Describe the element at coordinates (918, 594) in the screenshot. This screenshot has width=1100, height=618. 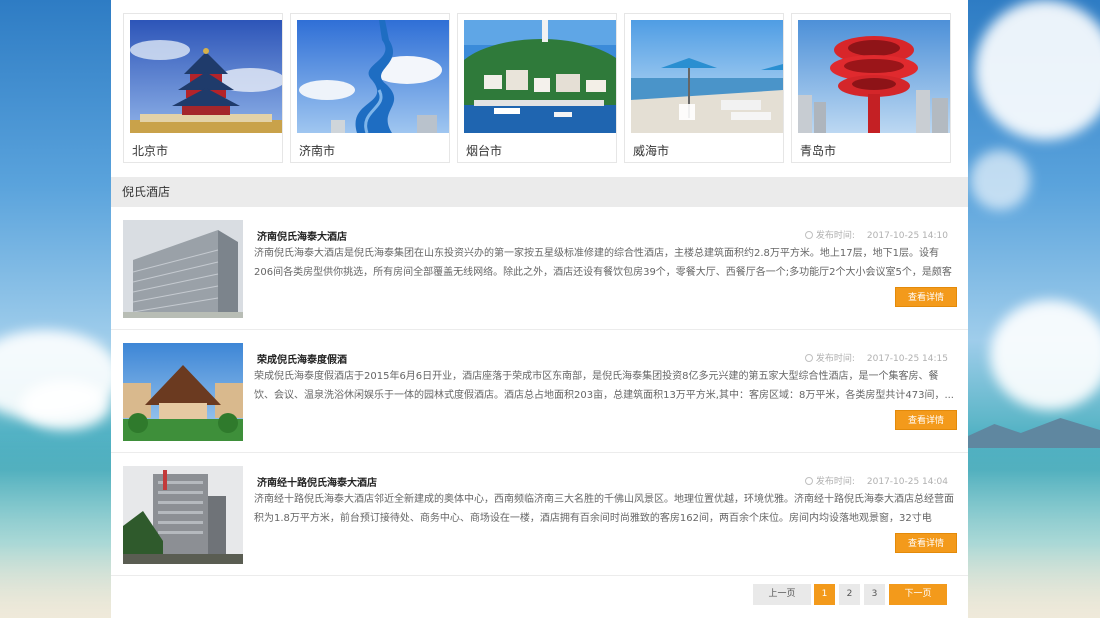
I see `next-page-button: 下一页` at that location.